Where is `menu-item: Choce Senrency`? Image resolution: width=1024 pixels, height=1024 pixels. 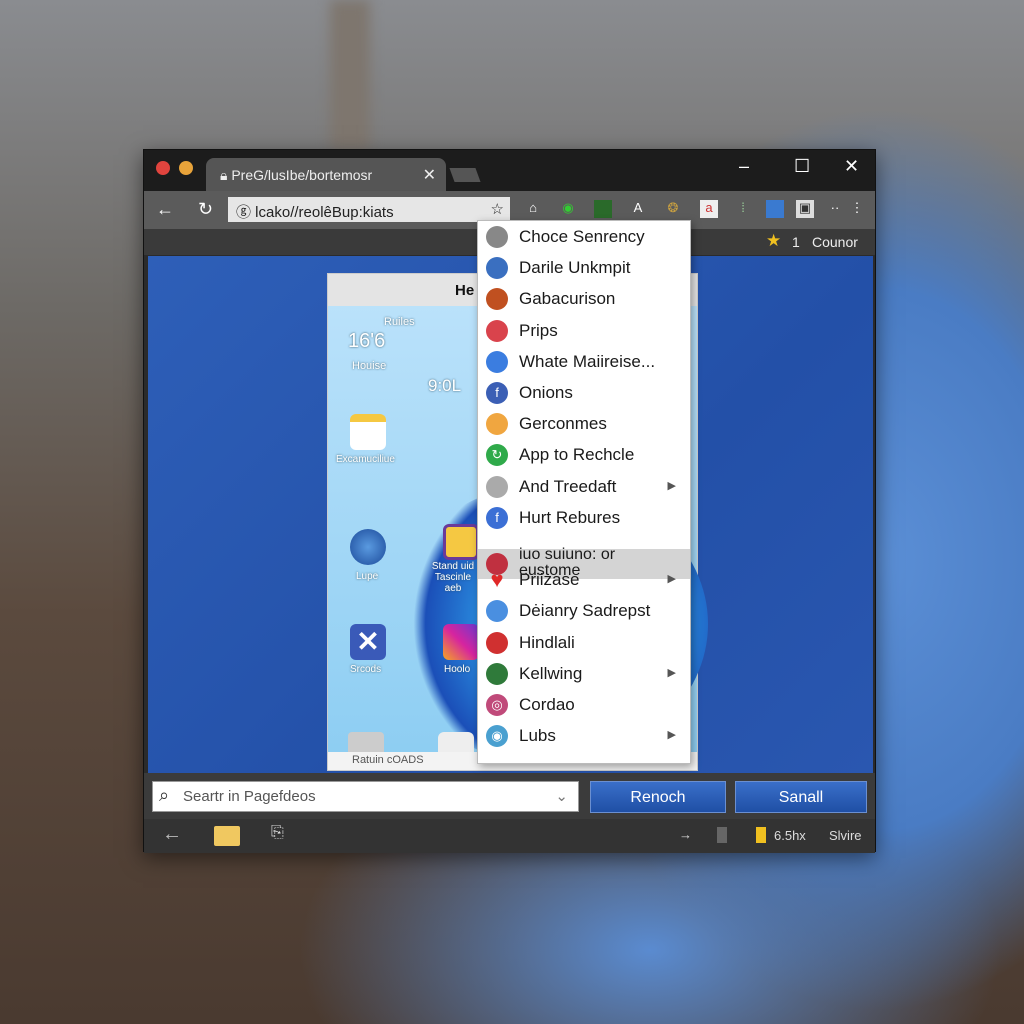
menu-item: Choce Senrency is located at coordinates (584, 237).